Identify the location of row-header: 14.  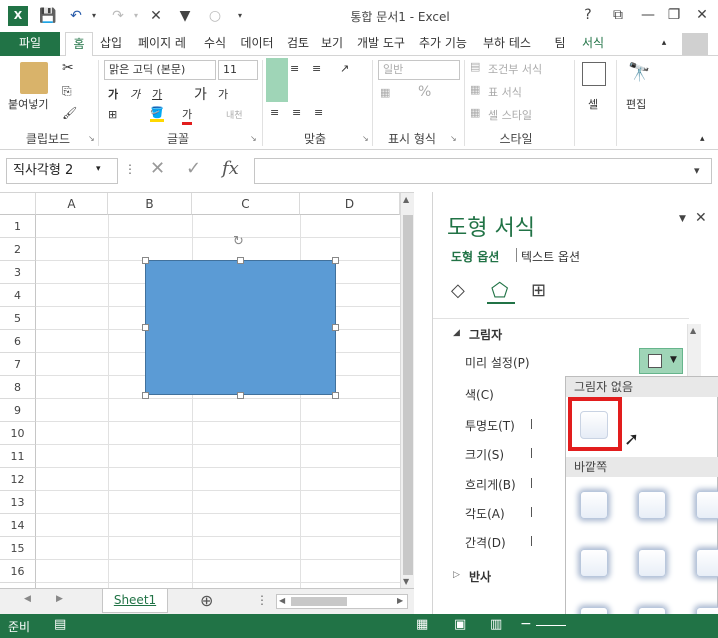
(18, 525).